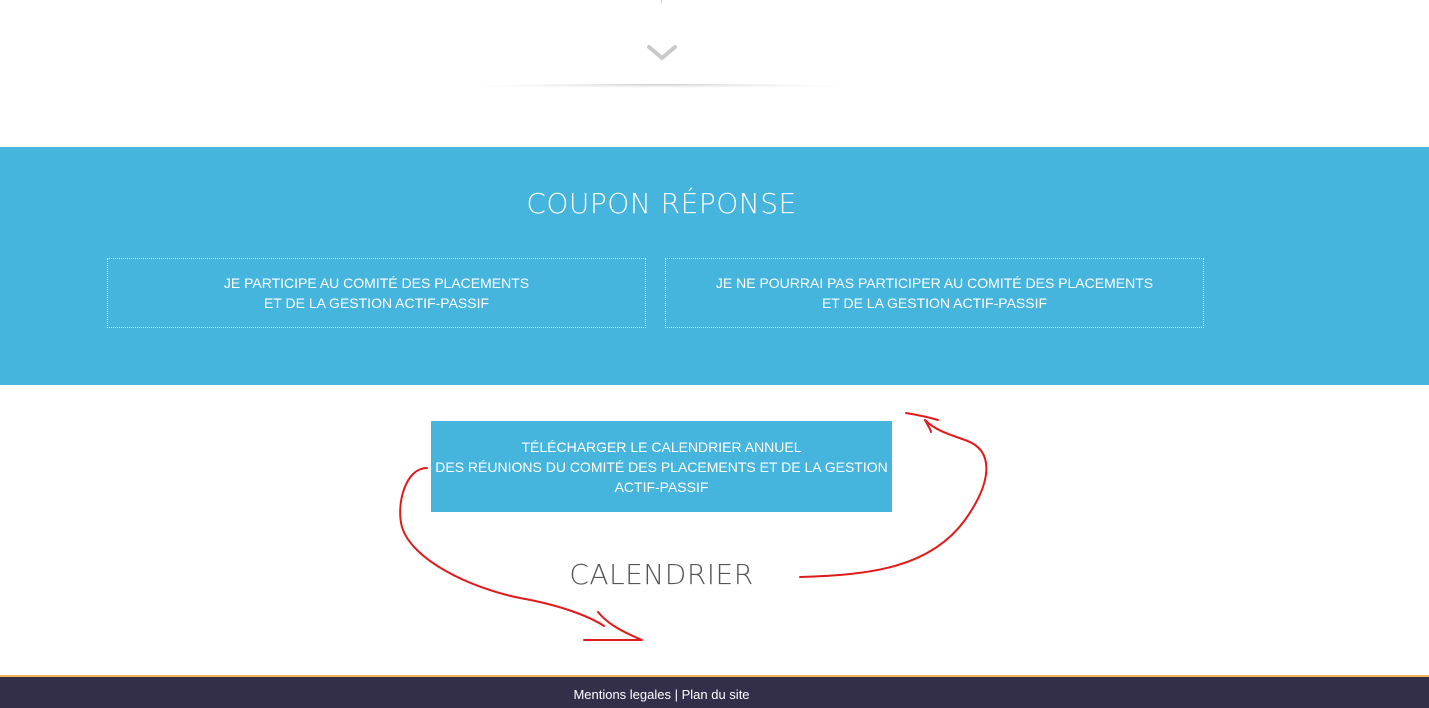  What do you see at coordinates (661, 486) in the screenshot?
I see `download-button-line3: ACTIF-PASSIF` at bounding box center [661, 486].